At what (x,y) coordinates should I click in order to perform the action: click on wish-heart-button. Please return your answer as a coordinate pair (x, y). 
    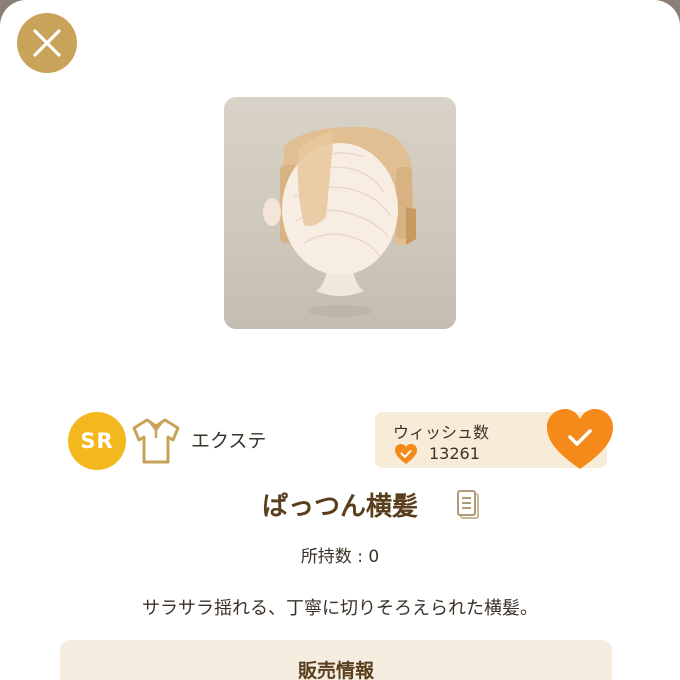
    Looking at the image, I should click on (580, 439).